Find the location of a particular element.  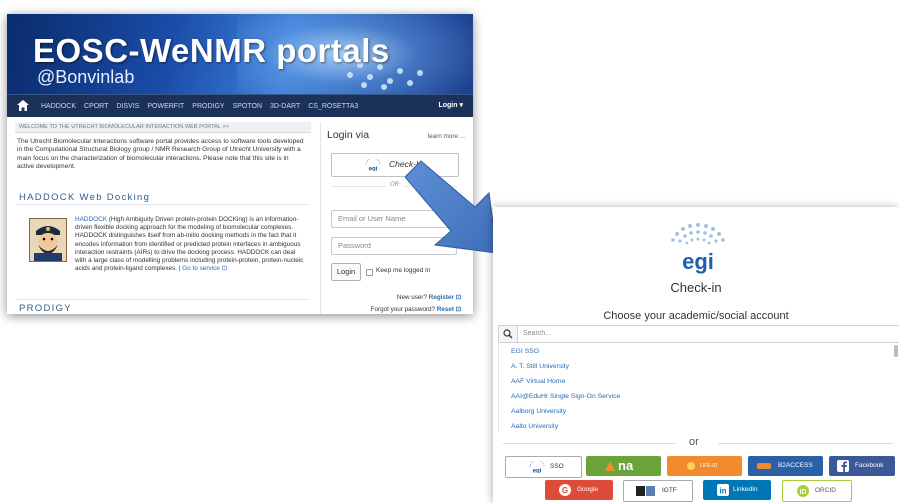

eudat-icon is located at coordinates (764, 466).